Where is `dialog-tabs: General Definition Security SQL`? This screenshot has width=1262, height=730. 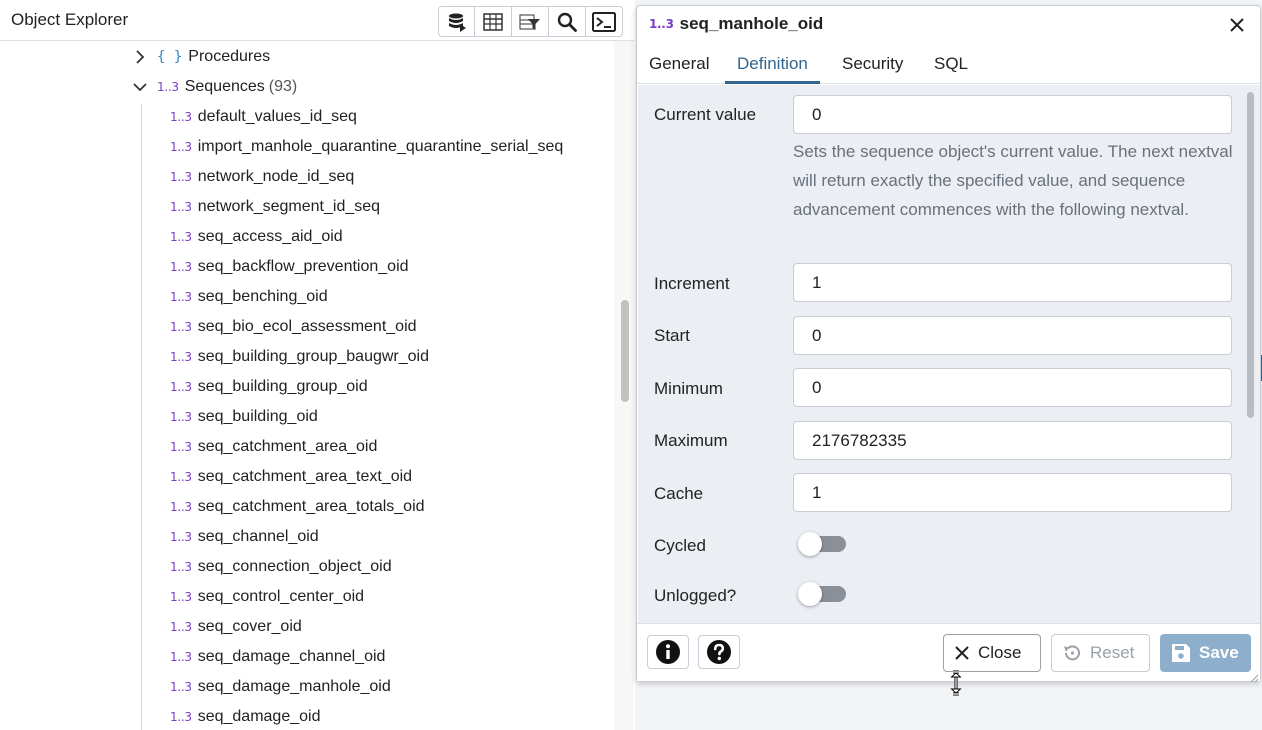 dialog-tabs: General Definition Security SQL is located at coordinates (948, 64).